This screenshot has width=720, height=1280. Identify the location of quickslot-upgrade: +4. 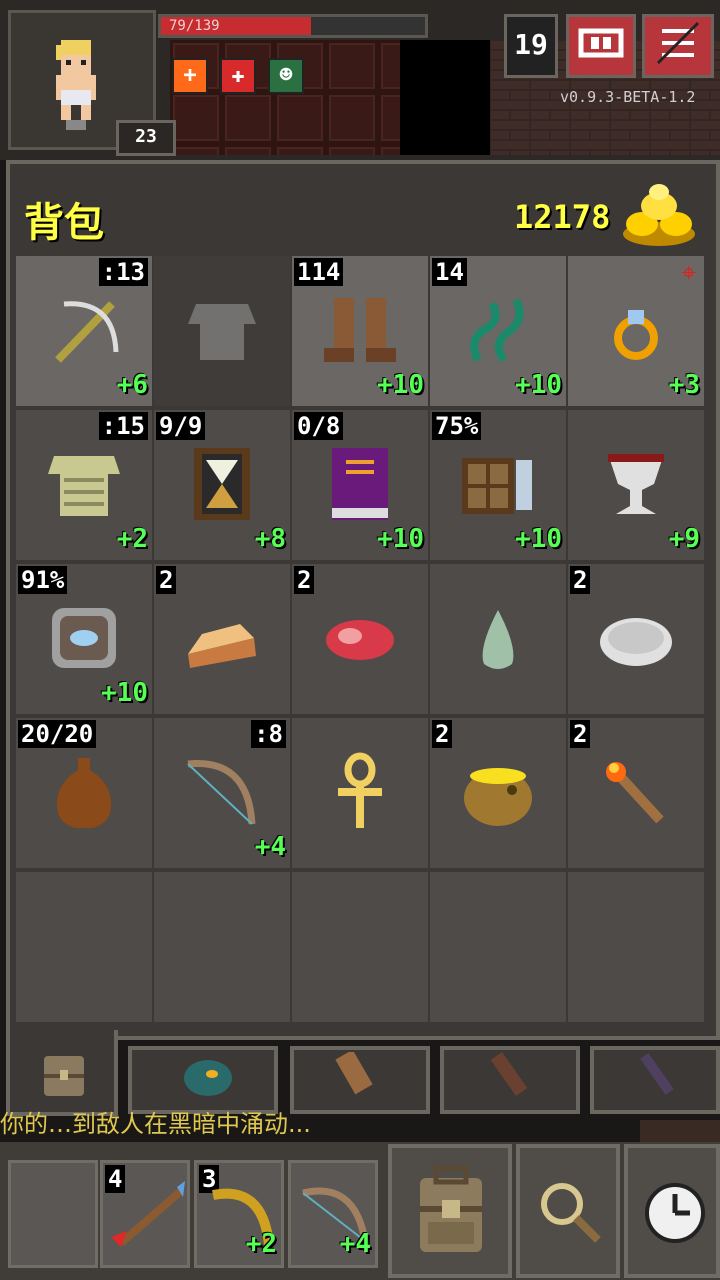
(355, 1244).